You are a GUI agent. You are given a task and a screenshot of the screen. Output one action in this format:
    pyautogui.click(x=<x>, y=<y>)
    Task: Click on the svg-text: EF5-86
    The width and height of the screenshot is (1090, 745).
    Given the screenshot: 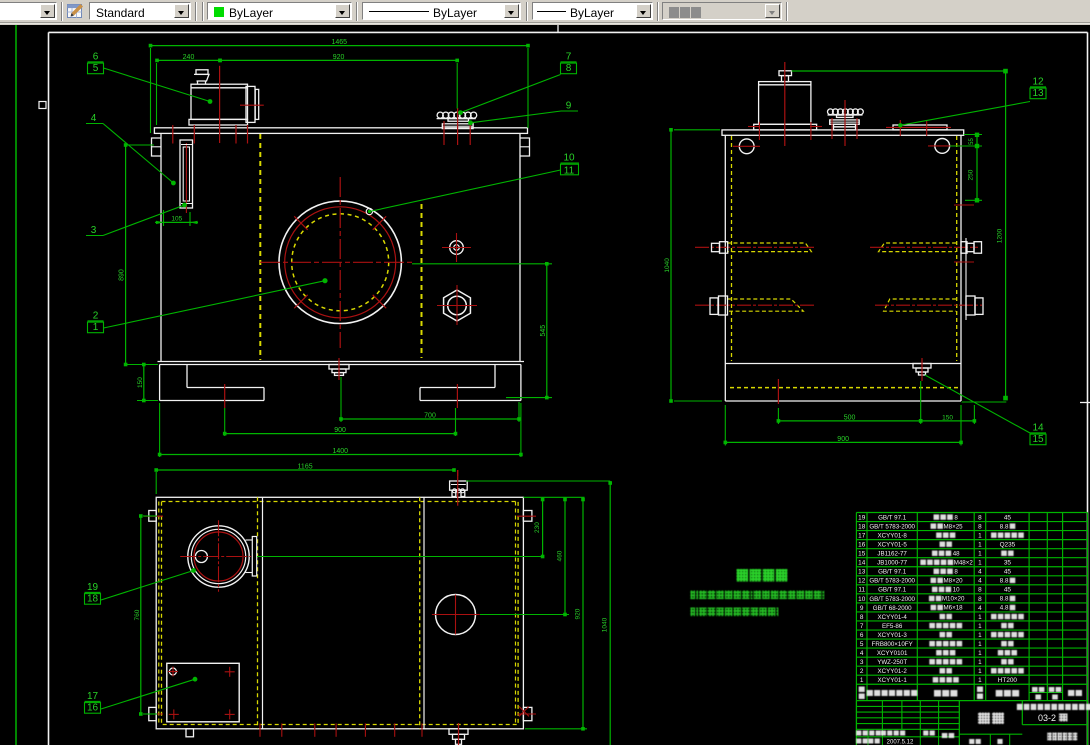 What is the action you would take?
    pyautogui.click(x=892, y=626)
    